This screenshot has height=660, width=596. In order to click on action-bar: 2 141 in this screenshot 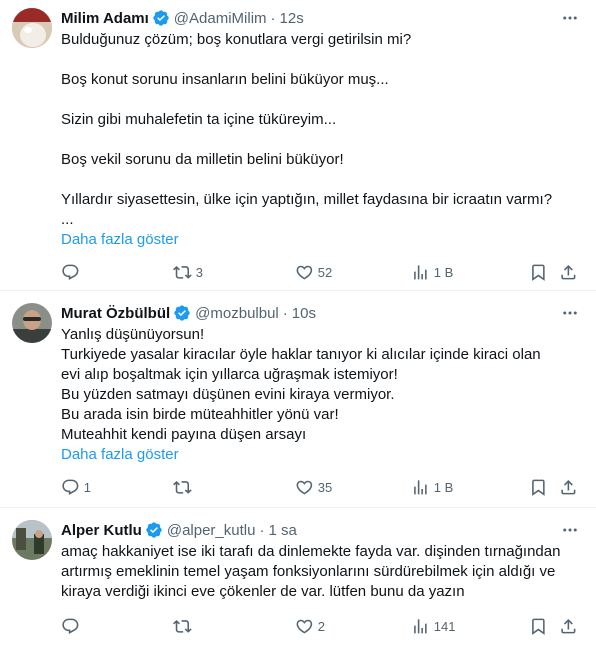, I will do `click(320, 626)`.